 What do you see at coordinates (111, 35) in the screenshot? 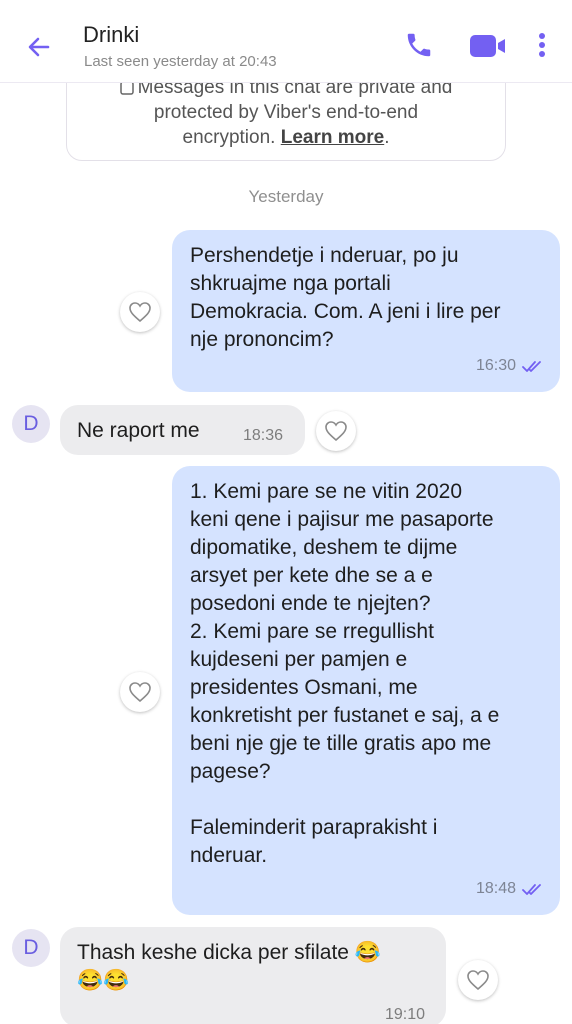
I see `chat-title: Drinki` at bounding box center [111, 35].